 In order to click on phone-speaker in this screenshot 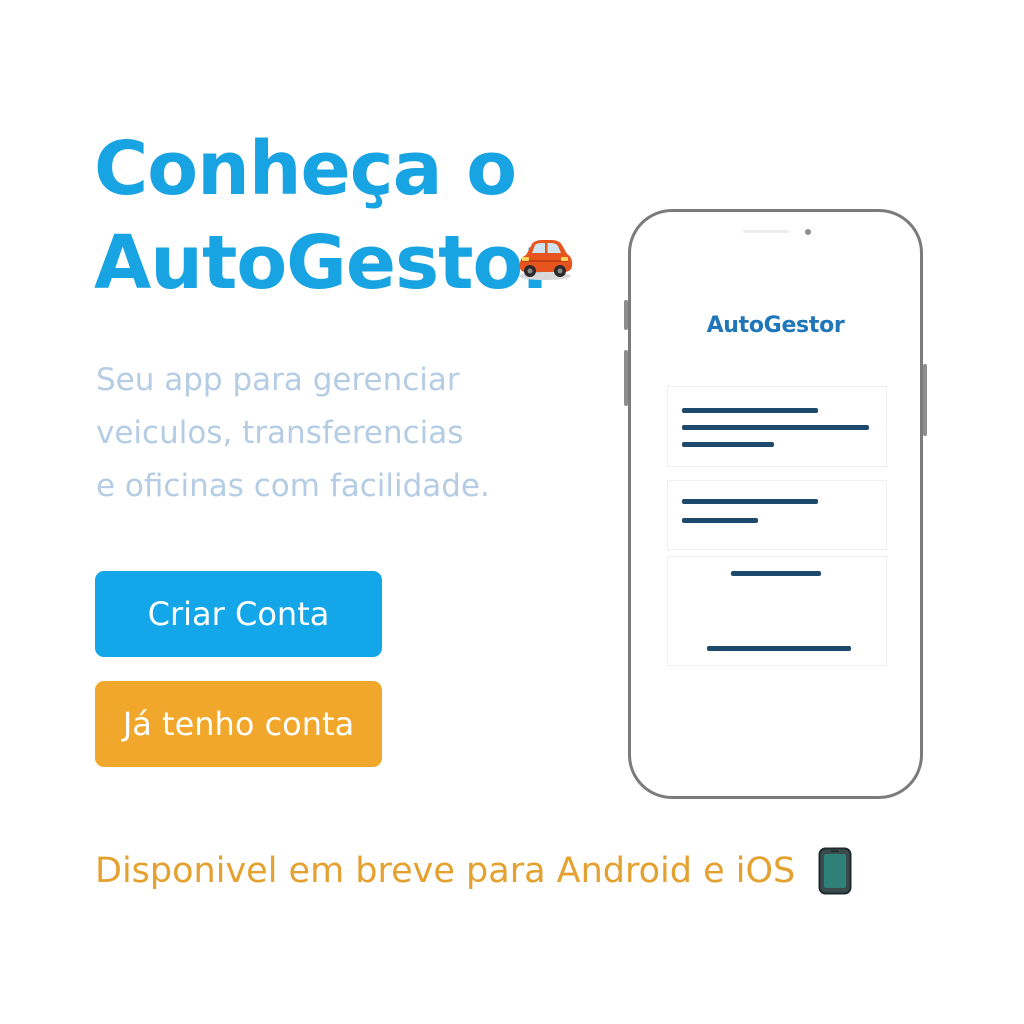, I will do `click(766, 231)`.